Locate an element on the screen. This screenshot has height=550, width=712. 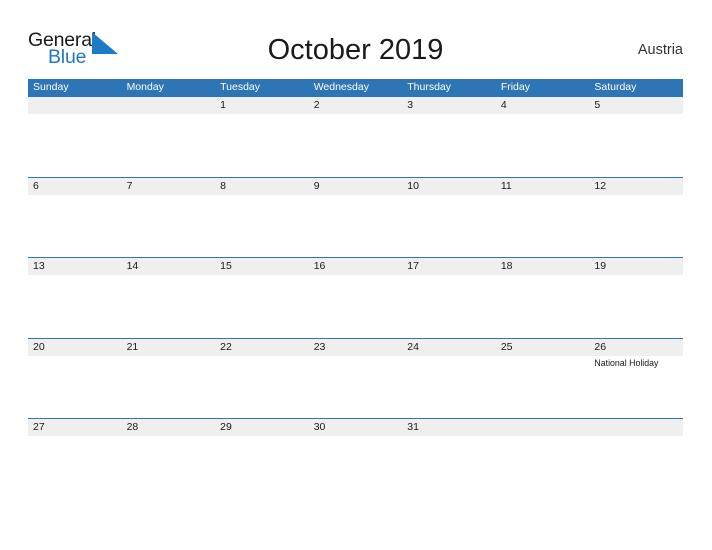
week-row: 13 14 15 16 17 18 19 is located at coordinates (355, 297).